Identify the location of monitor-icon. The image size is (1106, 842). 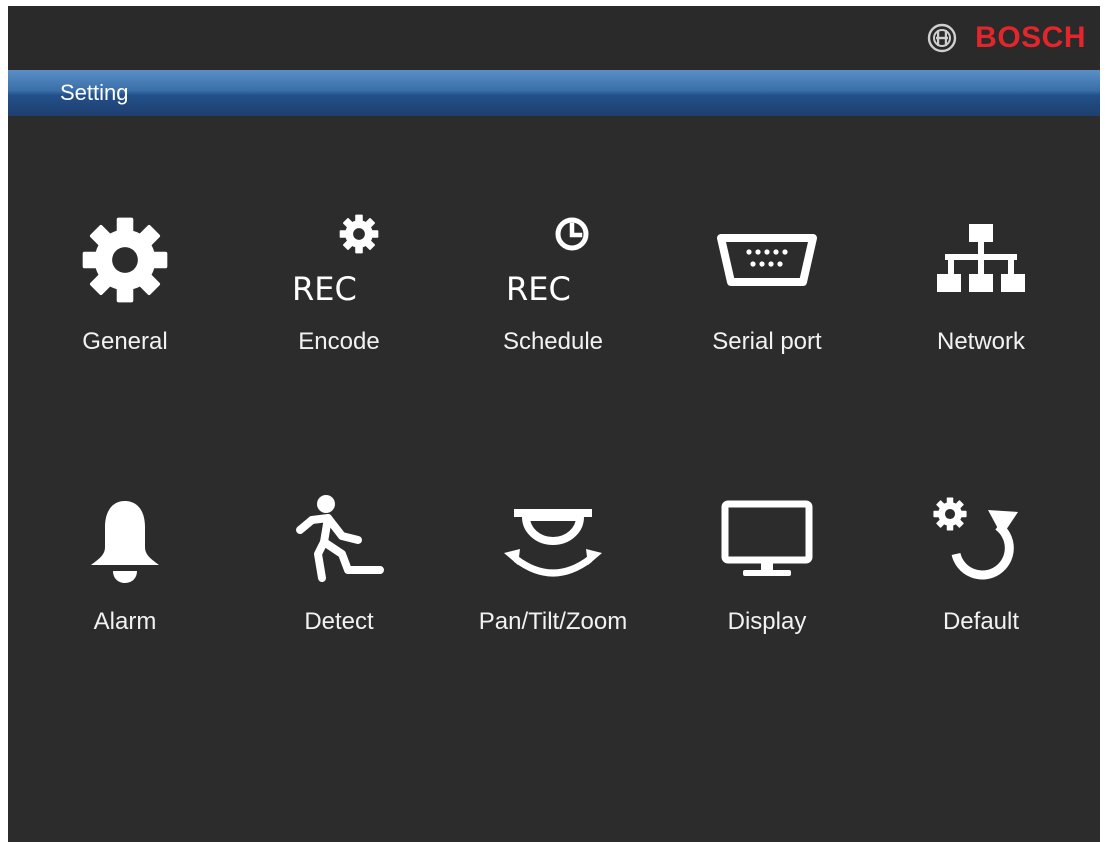
(767, 538).